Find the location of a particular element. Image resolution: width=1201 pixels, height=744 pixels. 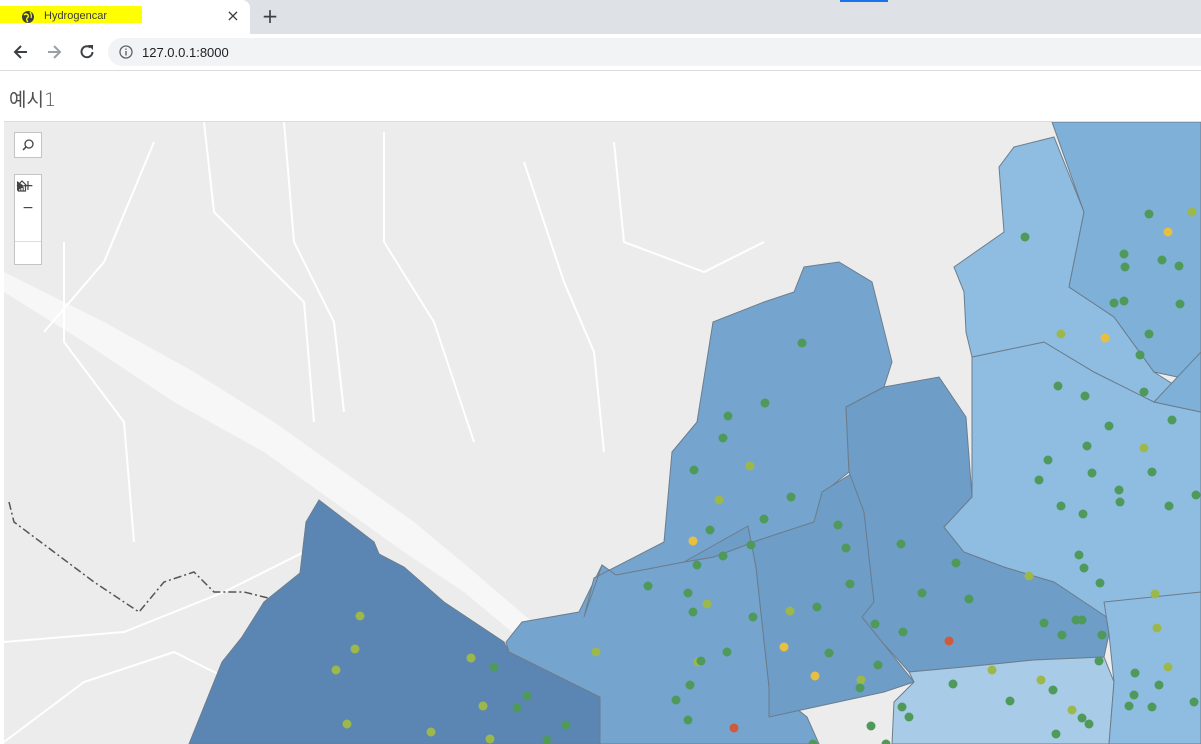

play-button is located at coordinates (28, 252).